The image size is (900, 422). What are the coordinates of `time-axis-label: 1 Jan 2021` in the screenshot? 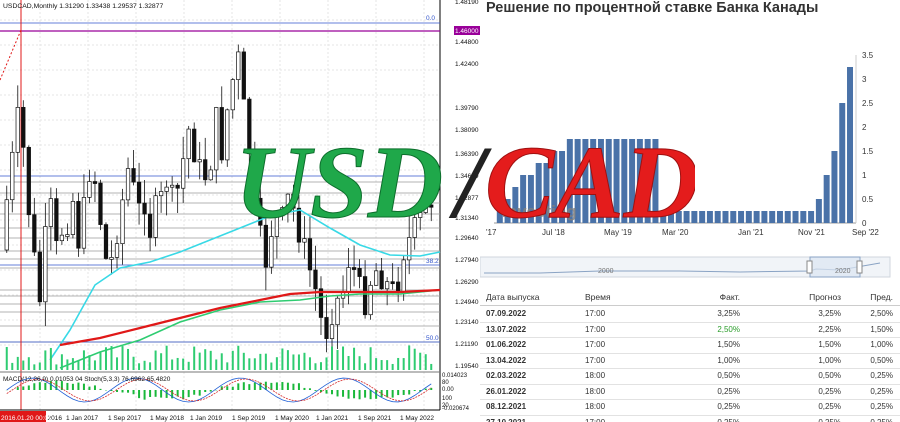 It's located at (332, 418).